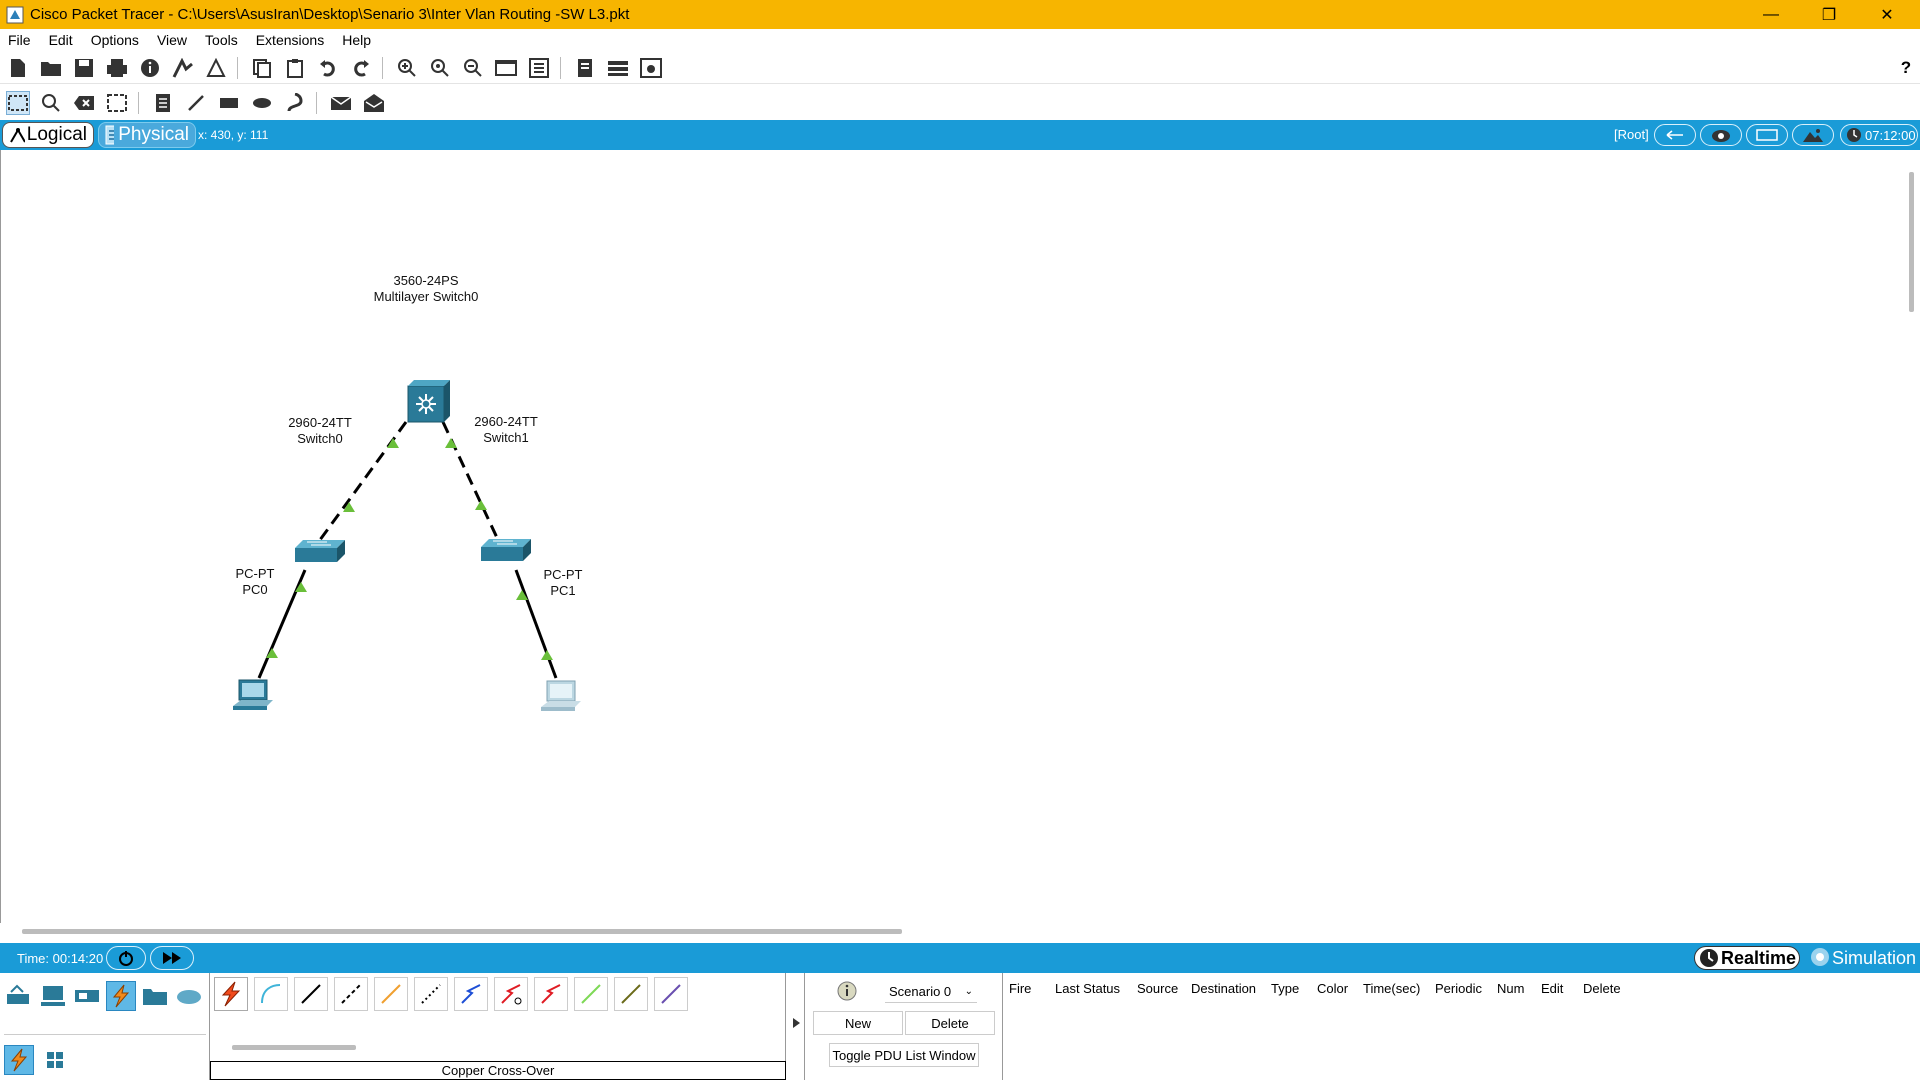 This screenshot has height=1080, width=1920. I want to click on fiber-button, so click(391, 994).